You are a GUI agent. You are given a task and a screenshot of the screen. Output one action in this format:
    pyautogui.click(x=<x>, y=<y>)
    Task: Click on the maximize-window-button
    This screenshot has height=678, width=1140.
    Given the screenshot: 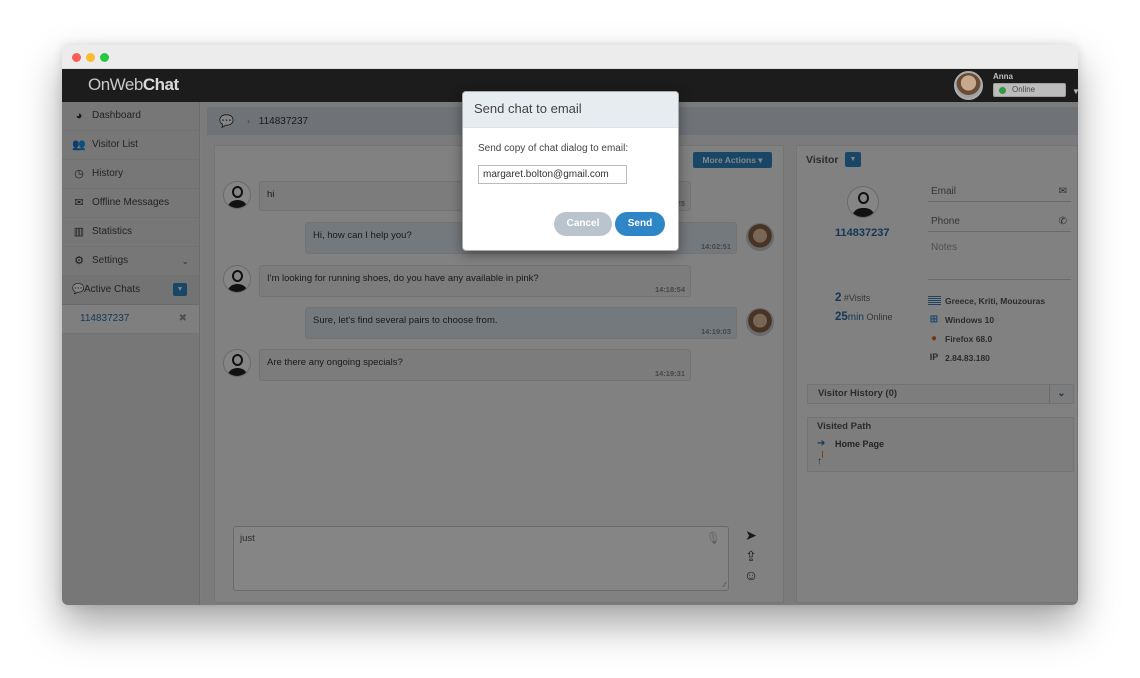 What is the action you would take?
    pyautogui.click(x=104, y=57)
    